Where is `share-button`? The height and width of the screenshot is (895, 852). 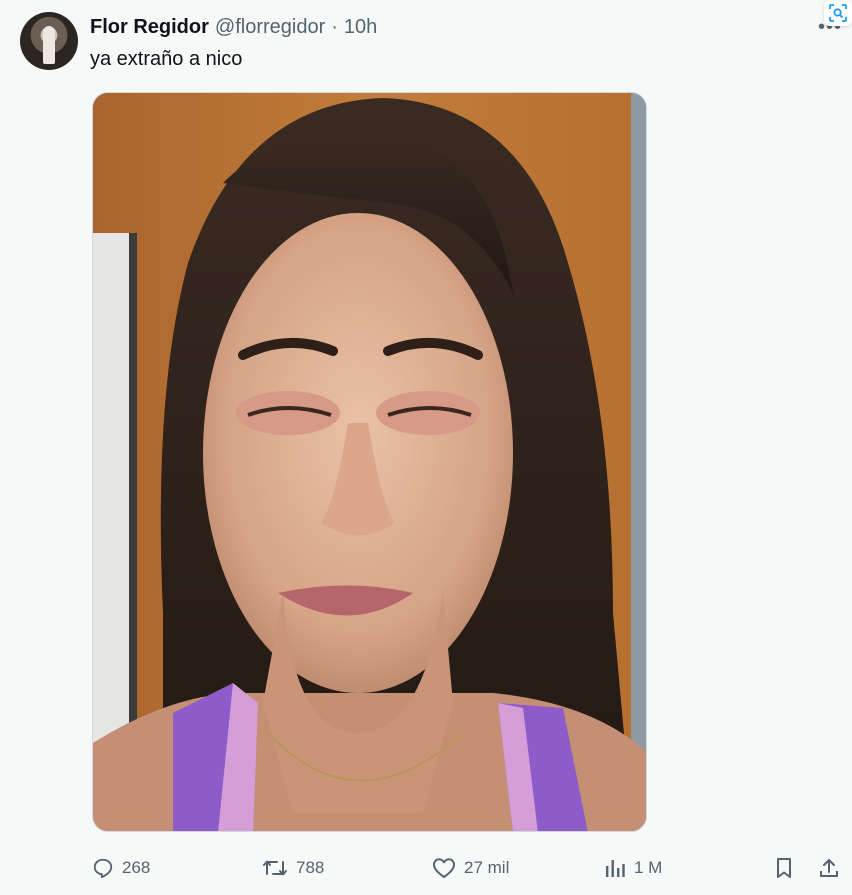
share-button is located at coordinates (829, 868).